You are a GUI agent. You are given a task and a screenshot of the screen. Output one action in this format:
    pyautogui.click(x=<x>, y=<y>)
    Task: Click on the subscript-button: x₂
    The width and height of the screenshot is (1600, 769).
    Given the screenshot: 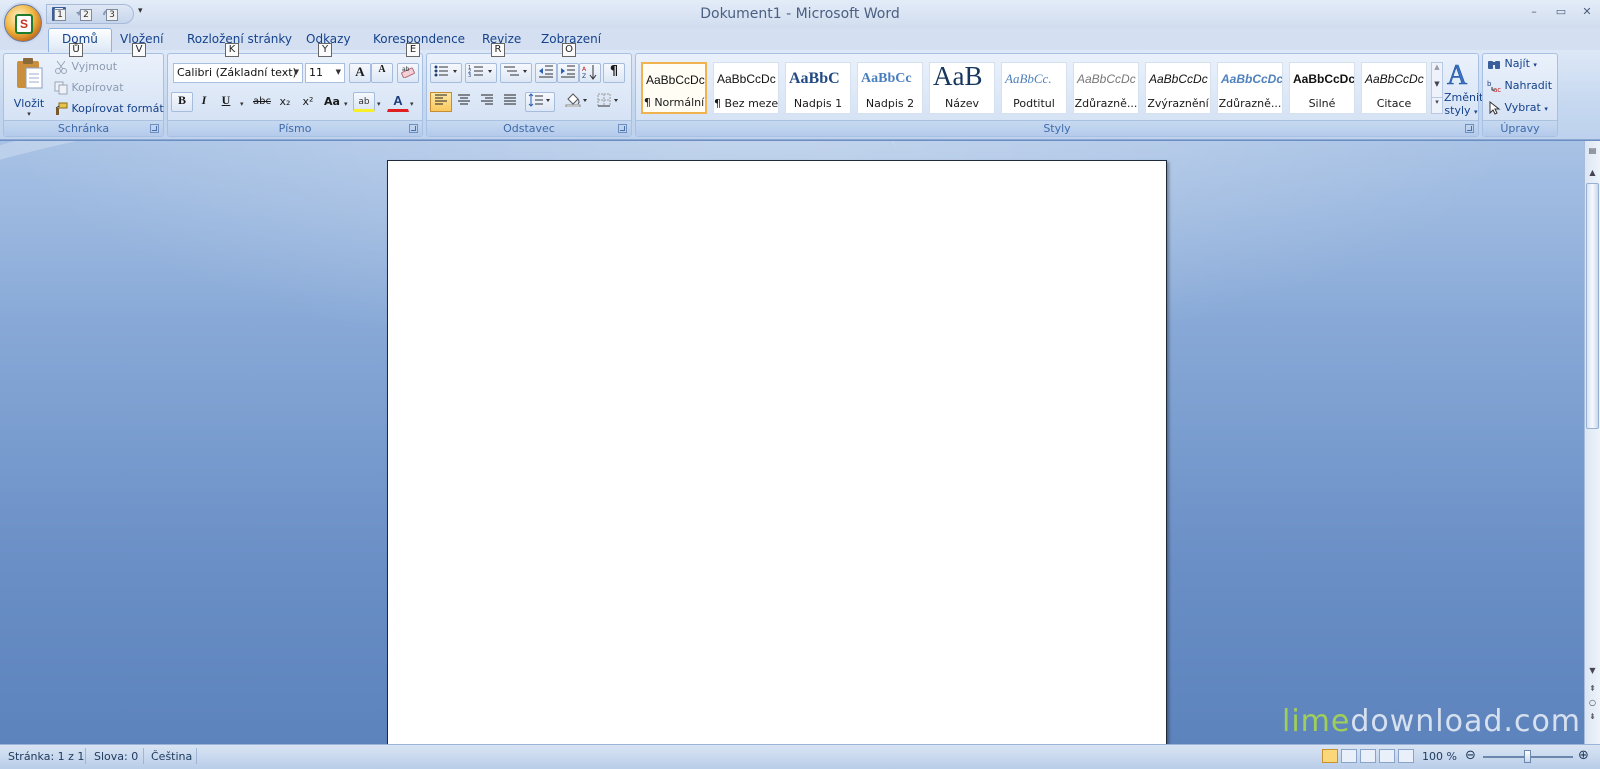 What is the action you would take?
    pyautogui.click(x=285, y=102)
    